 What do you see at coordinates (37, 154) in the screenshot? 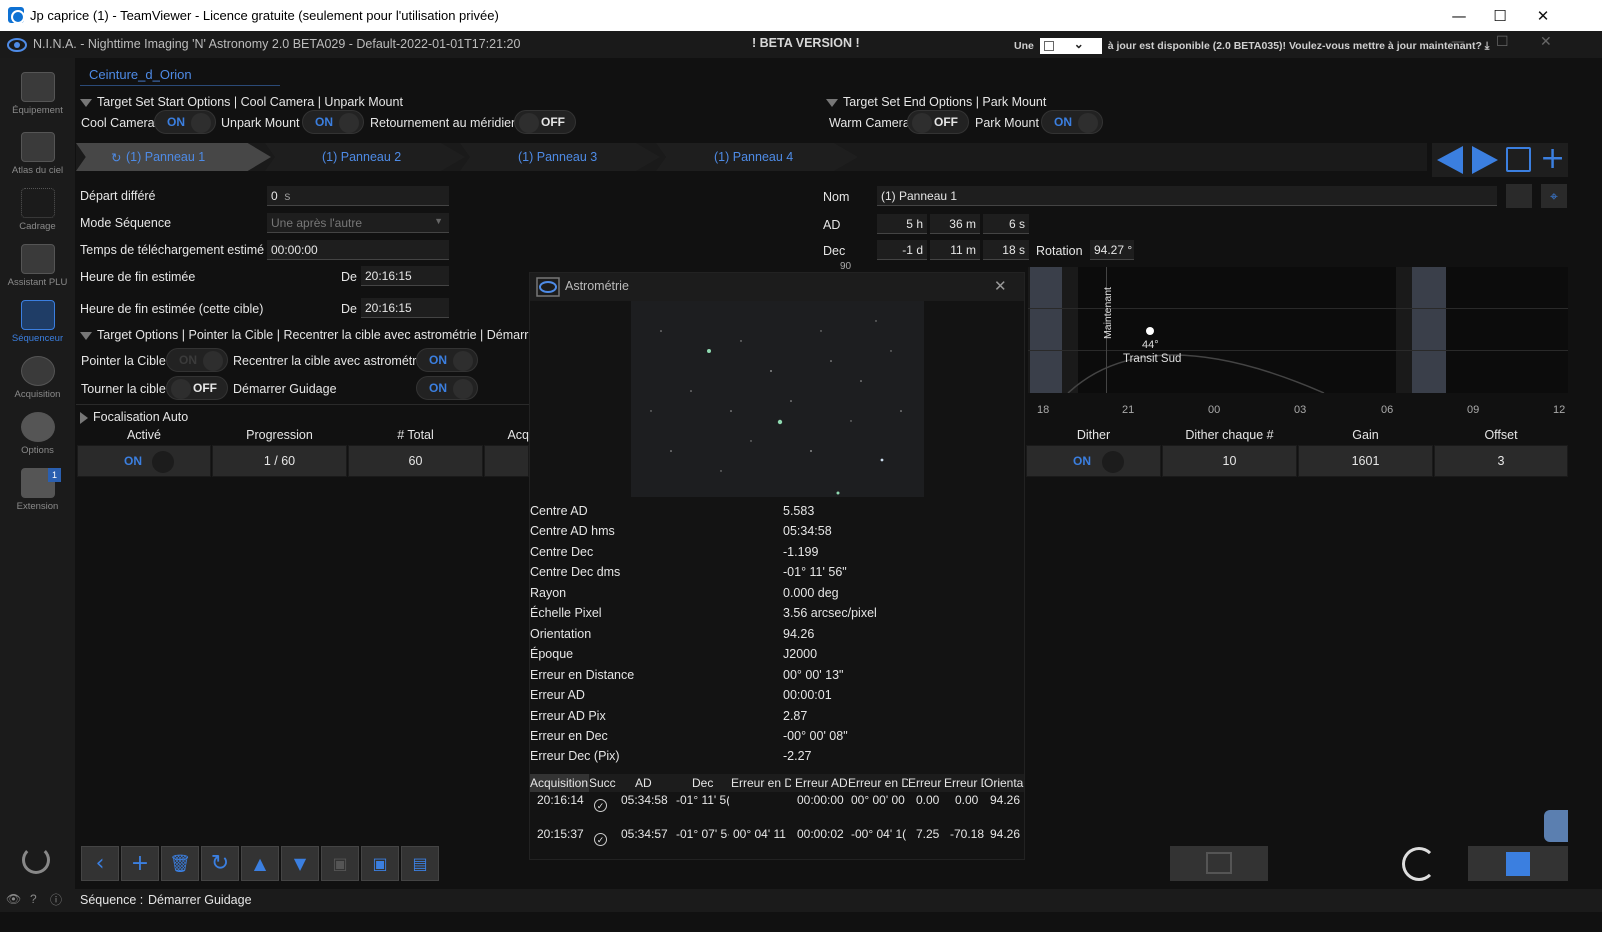
I see `nav-sky-atlas: Atlas du ciel` at bounding box center [37, 154].